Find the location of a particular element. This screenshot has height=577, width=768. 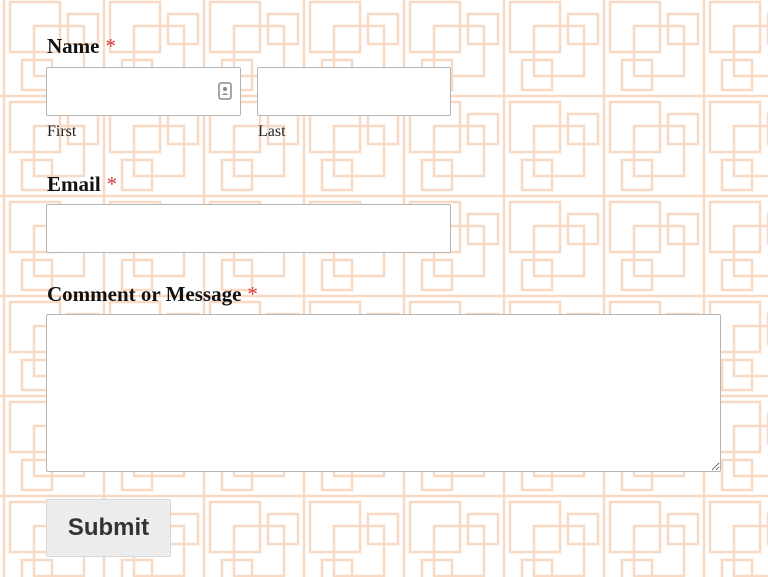

email-input is located at coordinates (248, 228).